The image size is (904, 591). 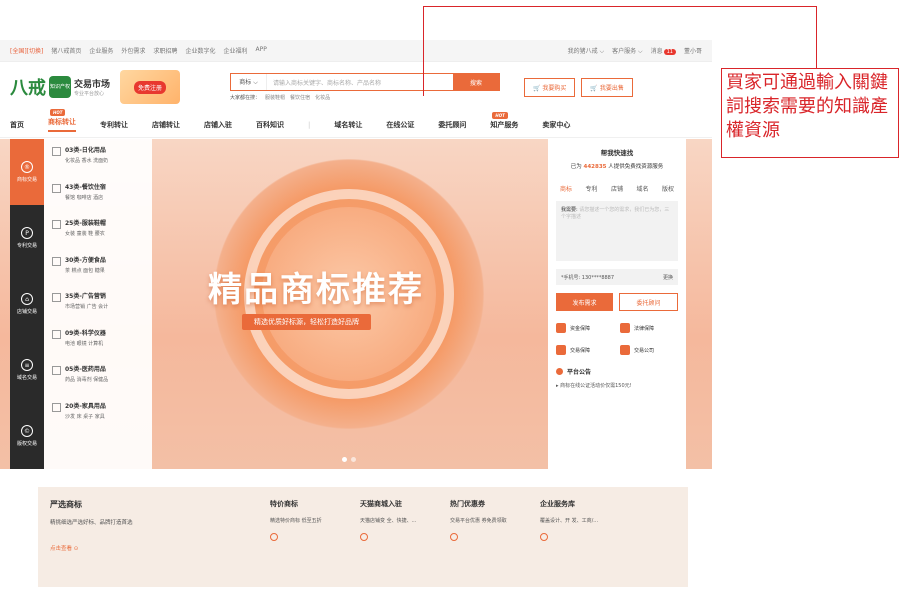 I want to click on need-placeholder: 请您描述一个您的需求，我们已为您，三个字描述, so click(x=615, y=213).